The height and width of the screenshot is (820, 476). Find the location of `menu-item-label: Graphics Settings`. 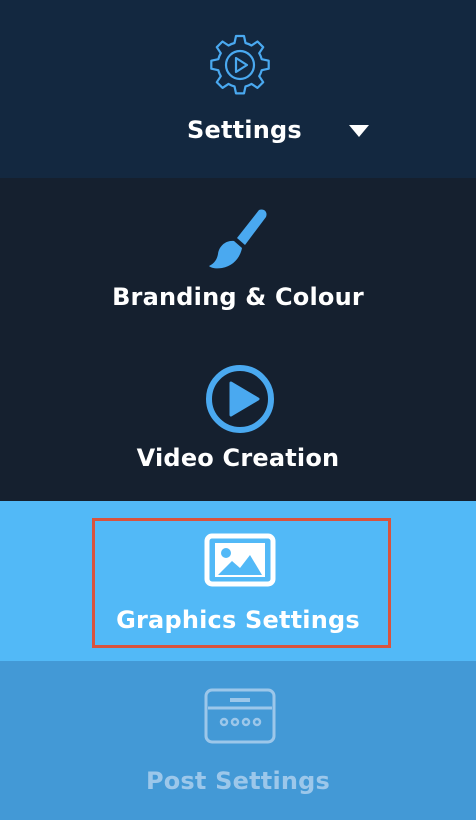

menu-item-label: Graphics Settings is located at coordinates (238, 620).